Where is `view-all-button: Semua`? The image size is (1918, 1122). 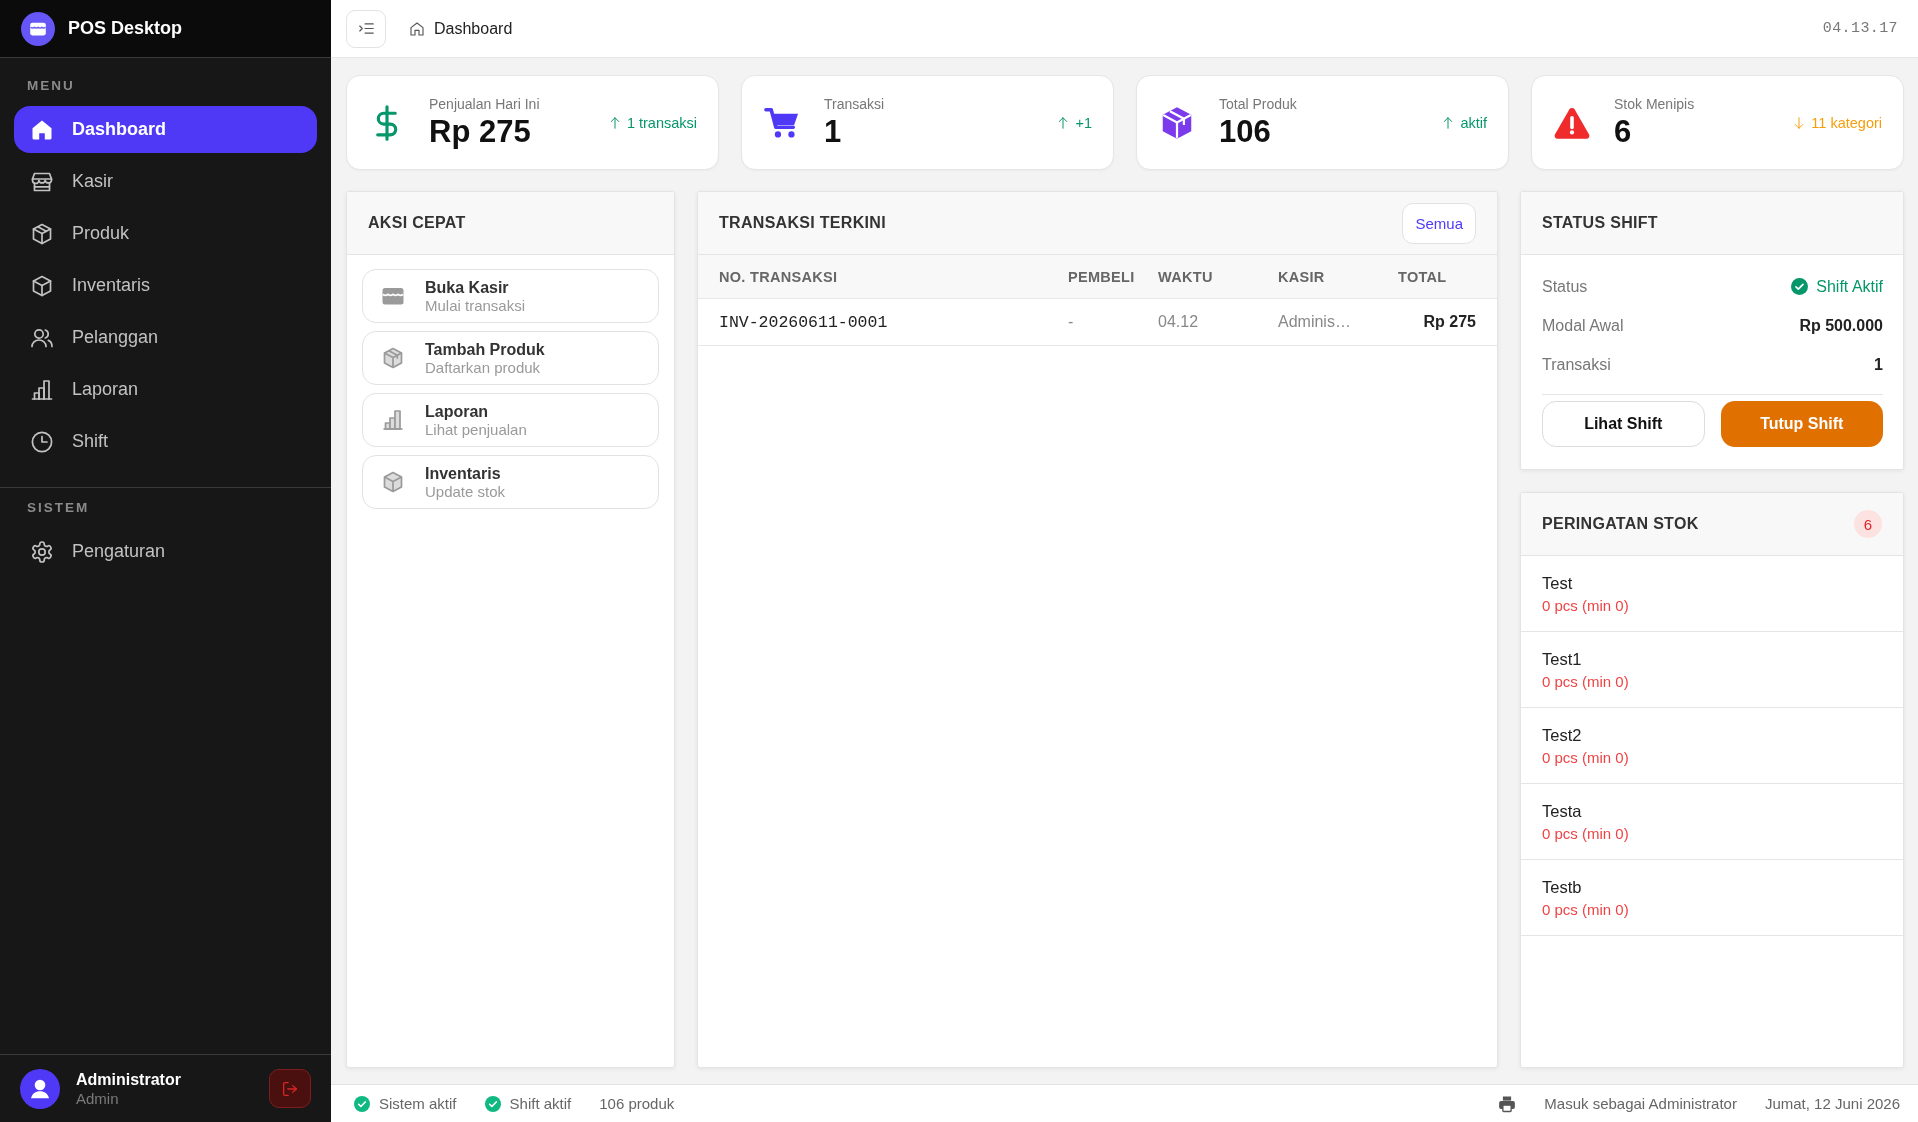 view-all-button: Semua is located at coordinates (1439, 223).